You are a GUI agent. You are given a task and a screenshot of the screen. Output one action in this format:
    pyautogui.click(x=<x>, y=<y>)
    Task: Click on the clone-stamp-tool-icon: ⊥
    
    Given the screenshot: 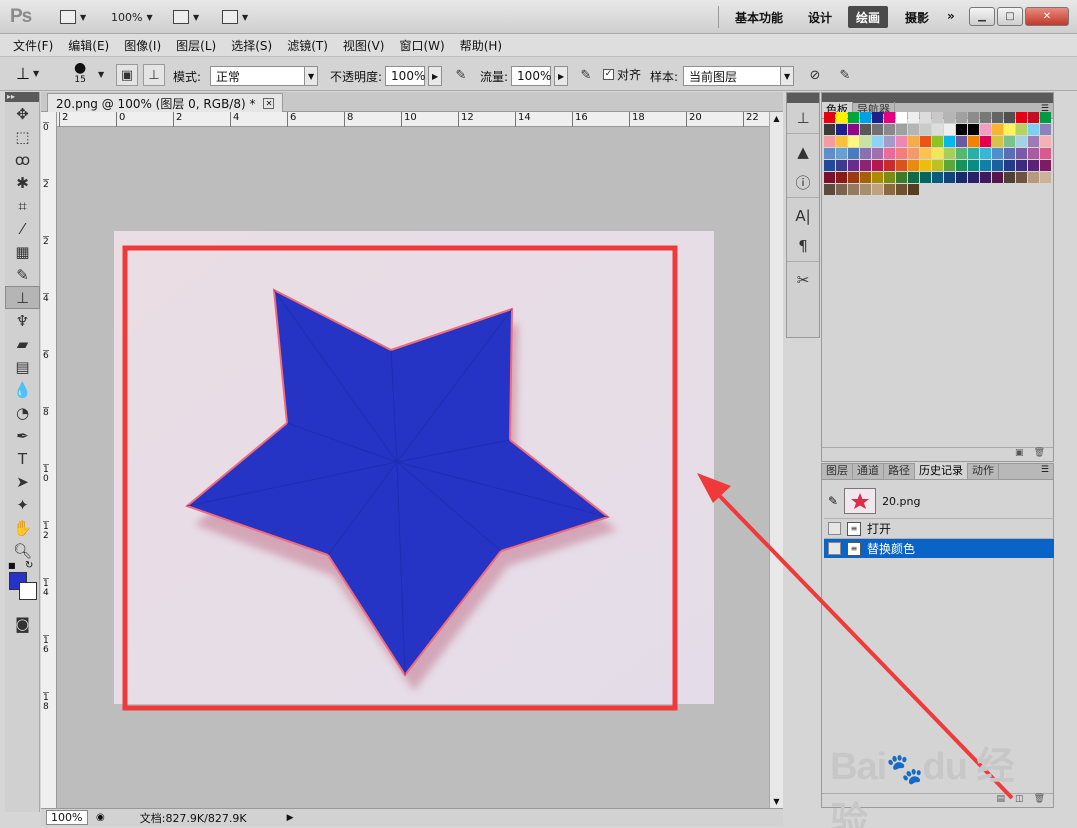 What is the action you would take?
    pyautogui.click(x=22, y=297)
    